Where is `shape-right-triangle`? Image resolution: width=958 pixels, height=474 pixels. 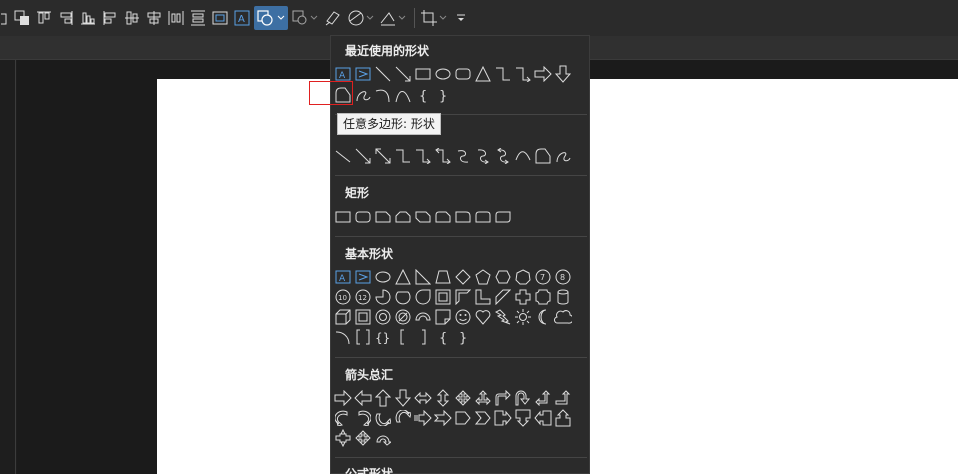 shape-right-triangle is located at coordinates (423, 277).